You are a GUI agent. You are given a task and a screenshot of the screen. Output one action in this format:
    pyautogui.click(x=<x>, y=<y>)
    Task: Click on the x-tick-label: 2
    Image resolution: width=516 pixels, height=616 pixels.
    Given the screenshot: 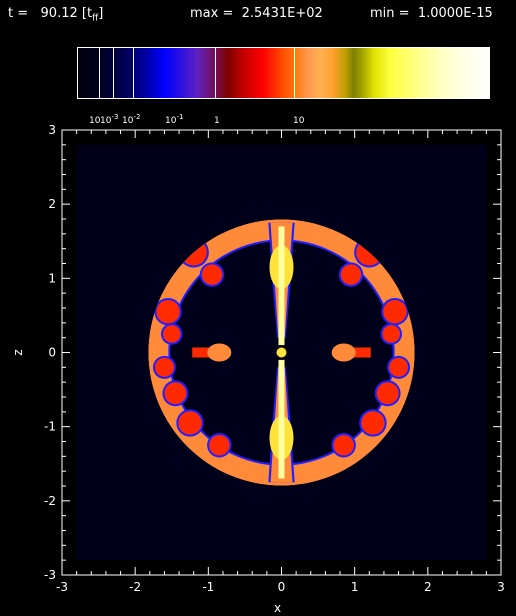 What is the action you would take?
    pyautogui.click(x=428, y=587)
    